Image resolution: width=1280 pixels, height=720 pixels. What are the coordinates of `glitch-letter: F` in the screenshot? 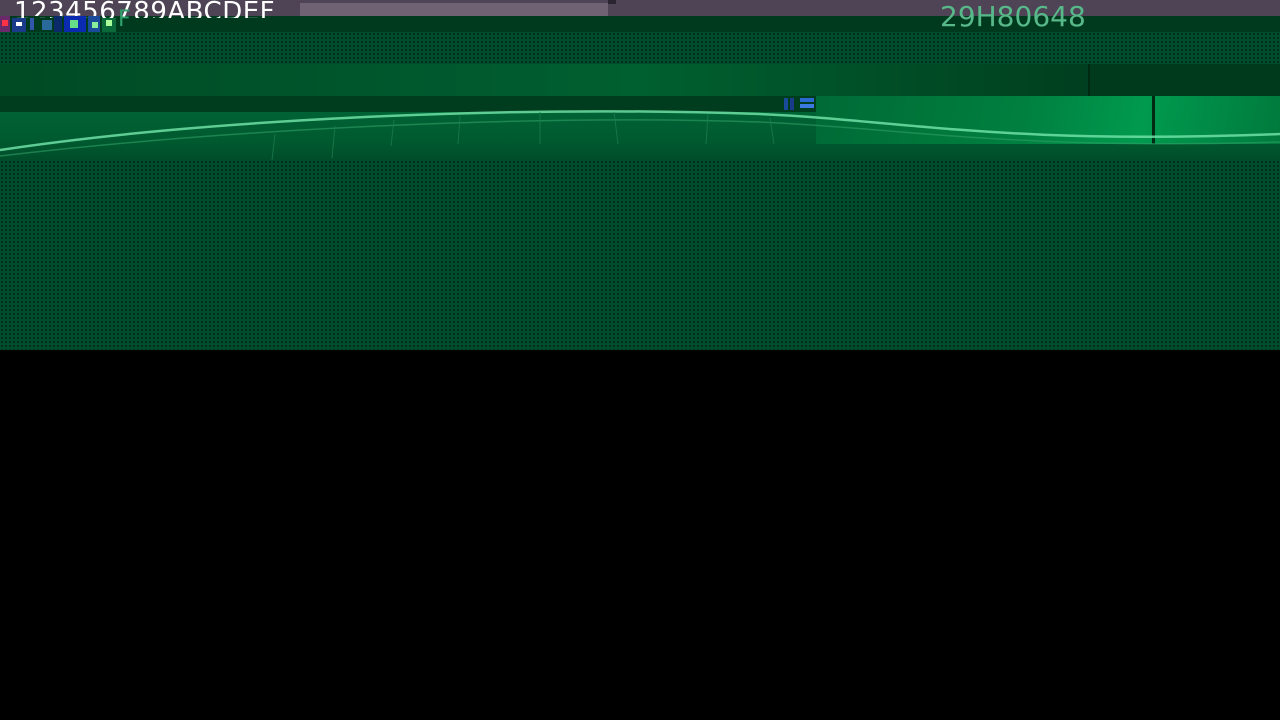 It's located at (124, 19).